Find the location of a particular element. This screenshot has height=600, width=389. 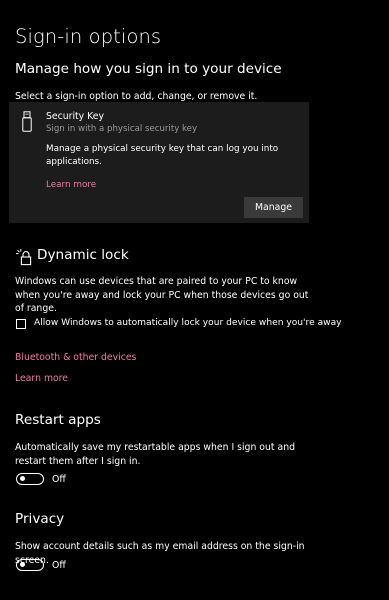

dynamic-lock-checkbox is located at coordinates (21, 324).